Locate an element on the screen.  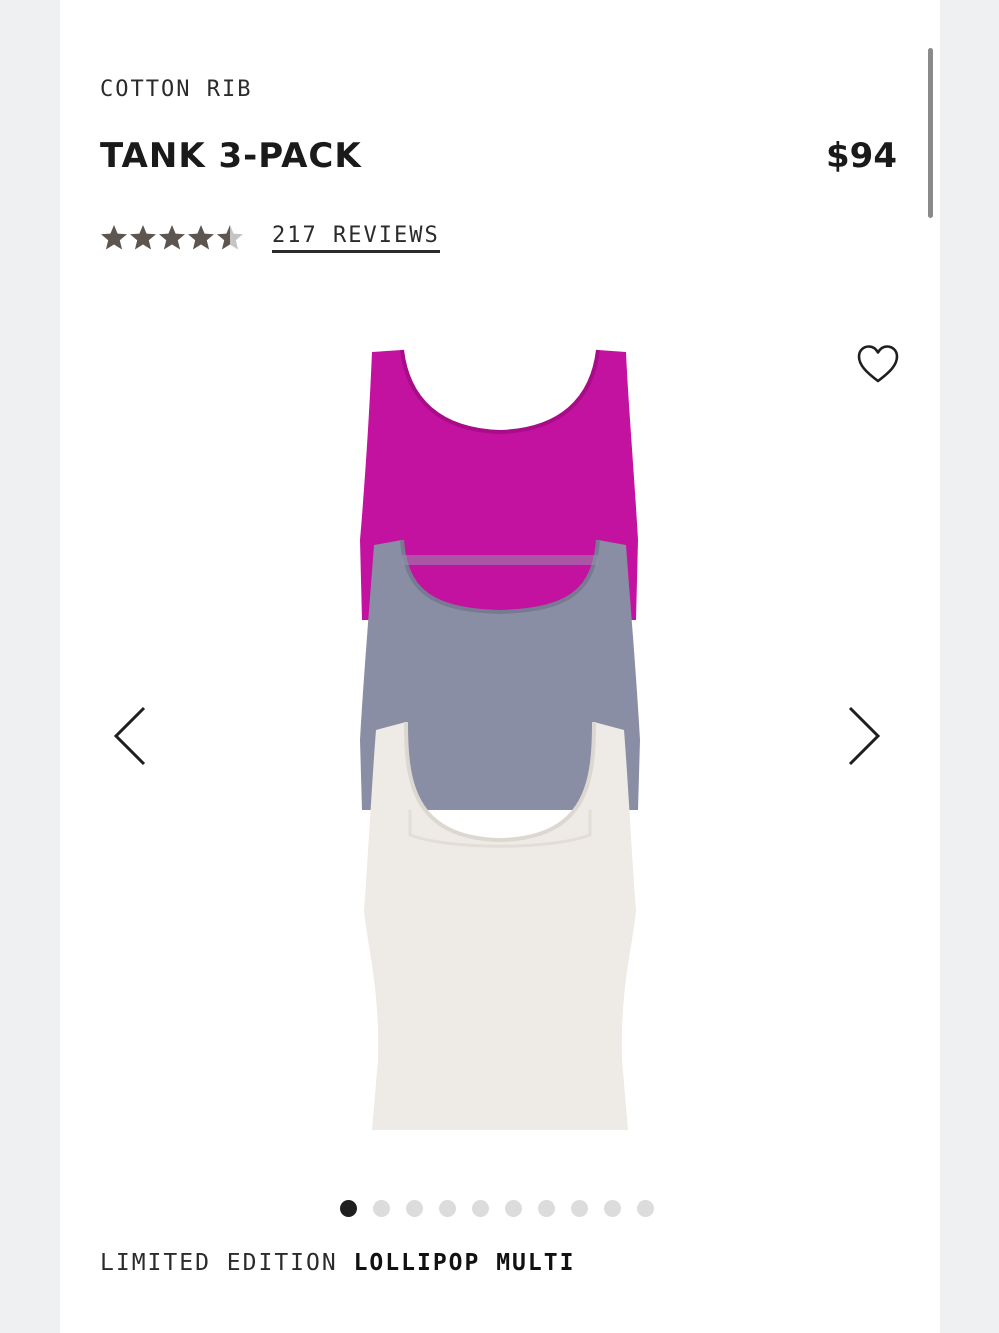
stars-icon is located at coordinates (172, 237).